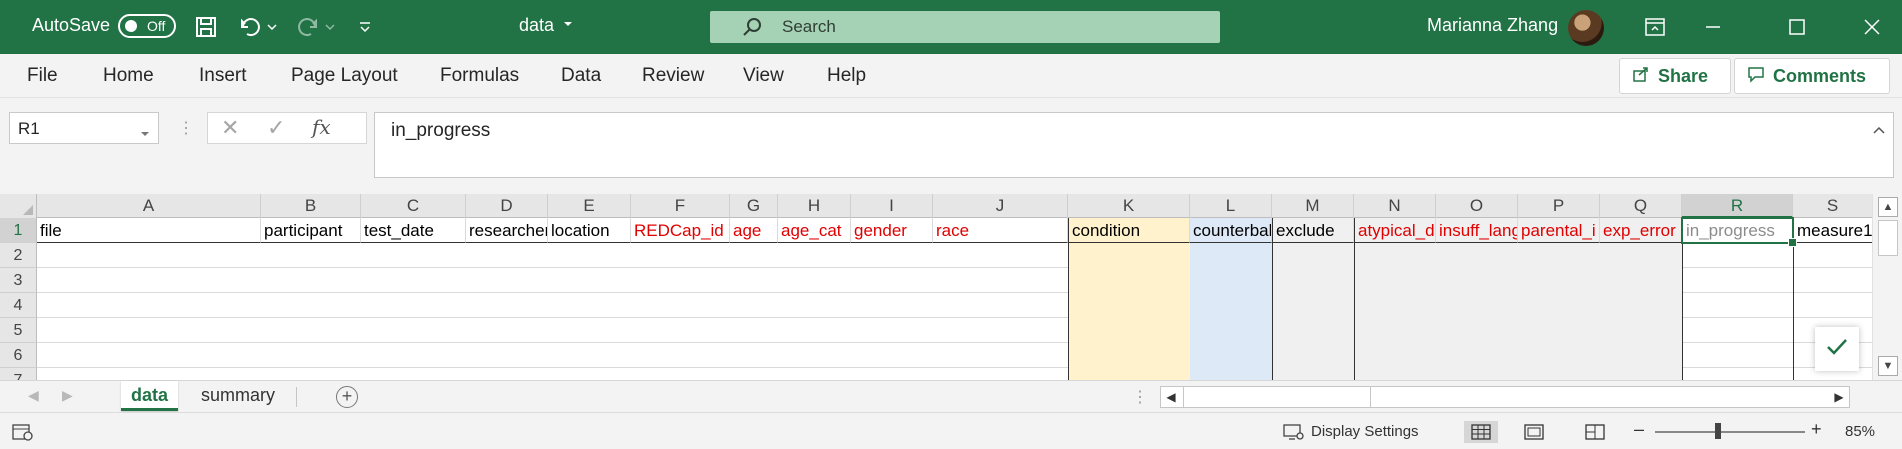 Image resolution: width=1902 pixels, height=449 pixels. Describe the element at coordinates (1737, 206) in the screenshot. I see `column-header-r: R` at that location.